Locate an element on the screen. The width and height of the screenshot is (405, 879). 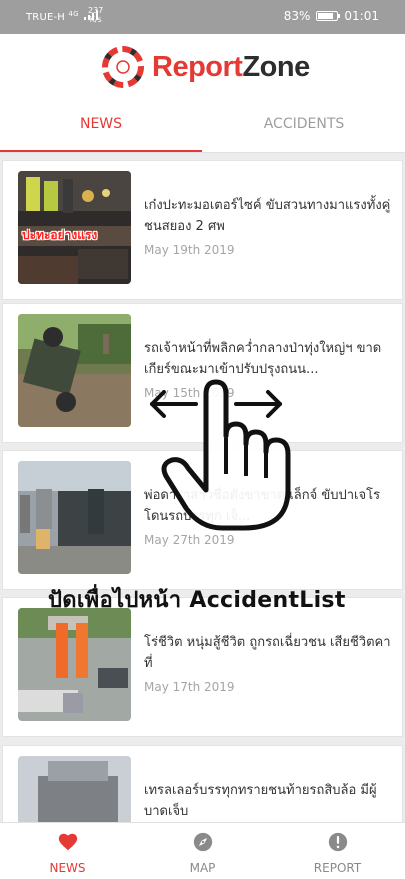
news-date: May 17th 2019 is located at coordinates (189, 687).